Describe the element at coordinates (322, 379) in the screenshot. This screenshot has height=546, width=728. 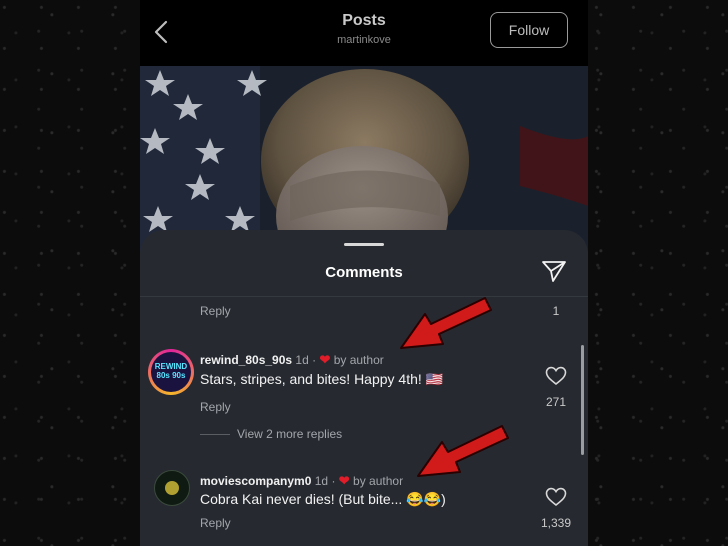
I see `comment-text: Stars, stripes, and bites! Happy 4th! 🇺🇸` at that location.